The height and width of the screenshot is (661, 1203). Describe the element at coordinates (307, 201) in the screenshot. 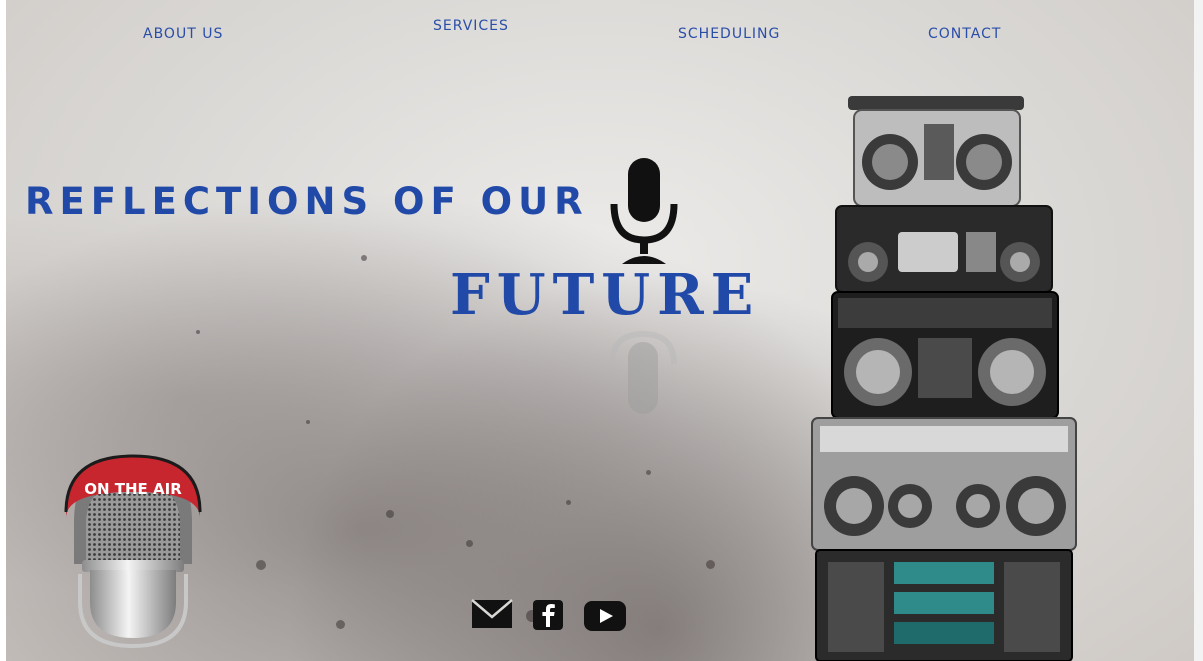

I see `hero-title-line1: REFLECTIONS OF OUR` at that location.